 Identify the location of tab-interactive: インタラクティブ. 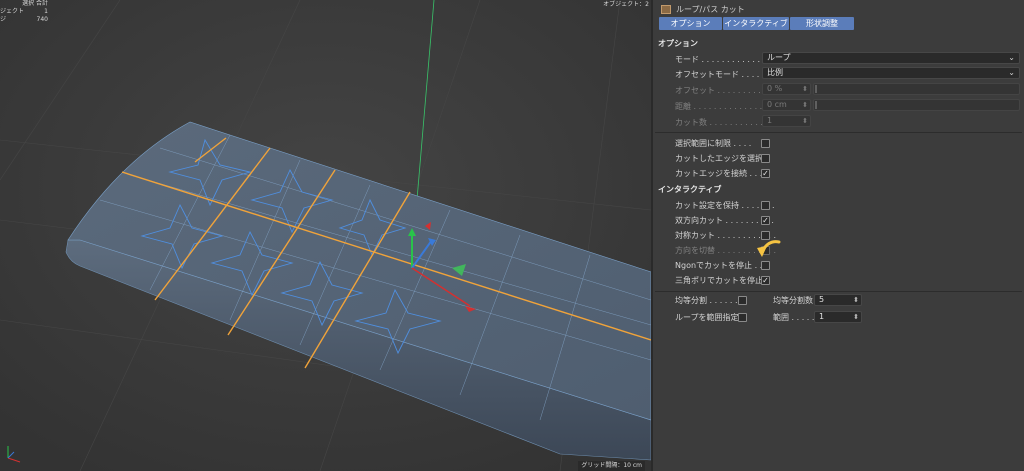
(756, 23).